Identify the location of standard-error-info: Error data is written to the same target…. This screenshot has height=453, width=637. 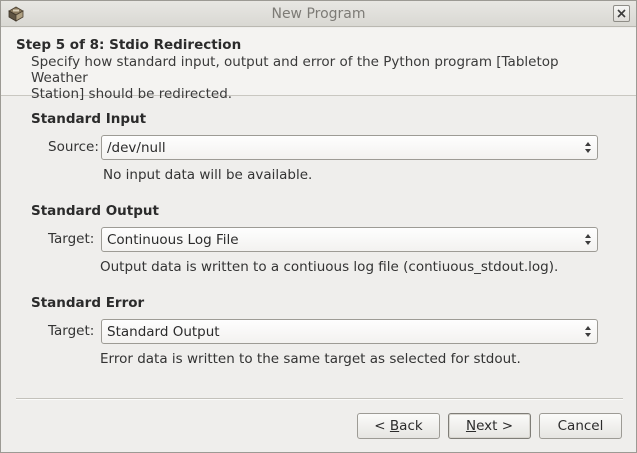
(310, 359).